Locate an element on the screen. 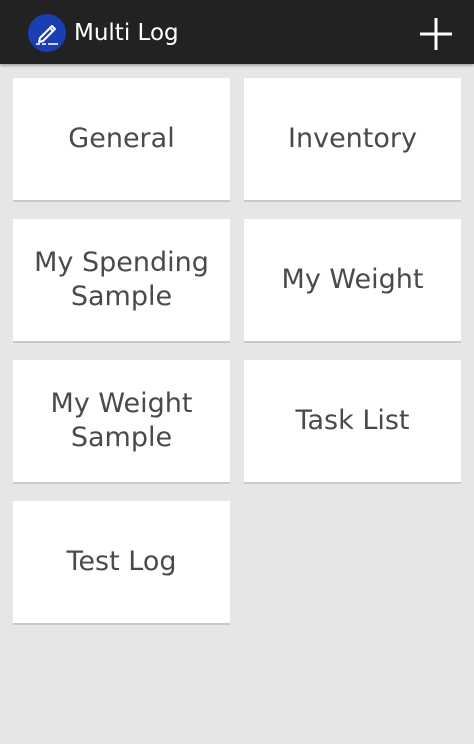  log-tile-general: General is located at coordinates (121, 140).